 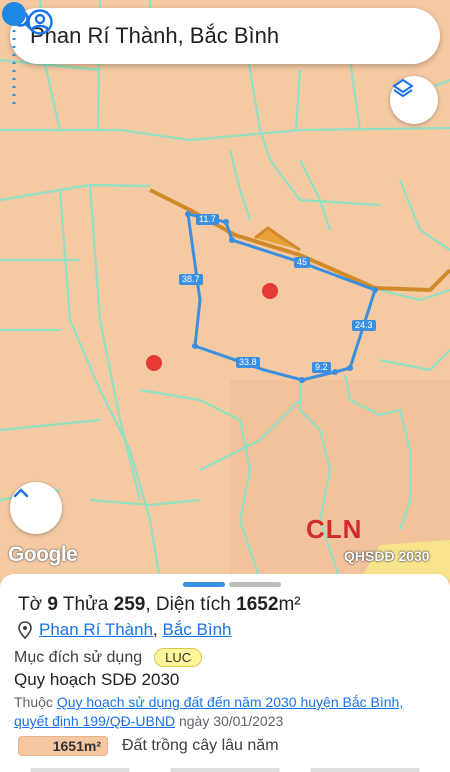 What do you see at coordinates (178, 657) in the screenshot?
I see `purpose-badge: LUC` at bounding box center [178, 657].